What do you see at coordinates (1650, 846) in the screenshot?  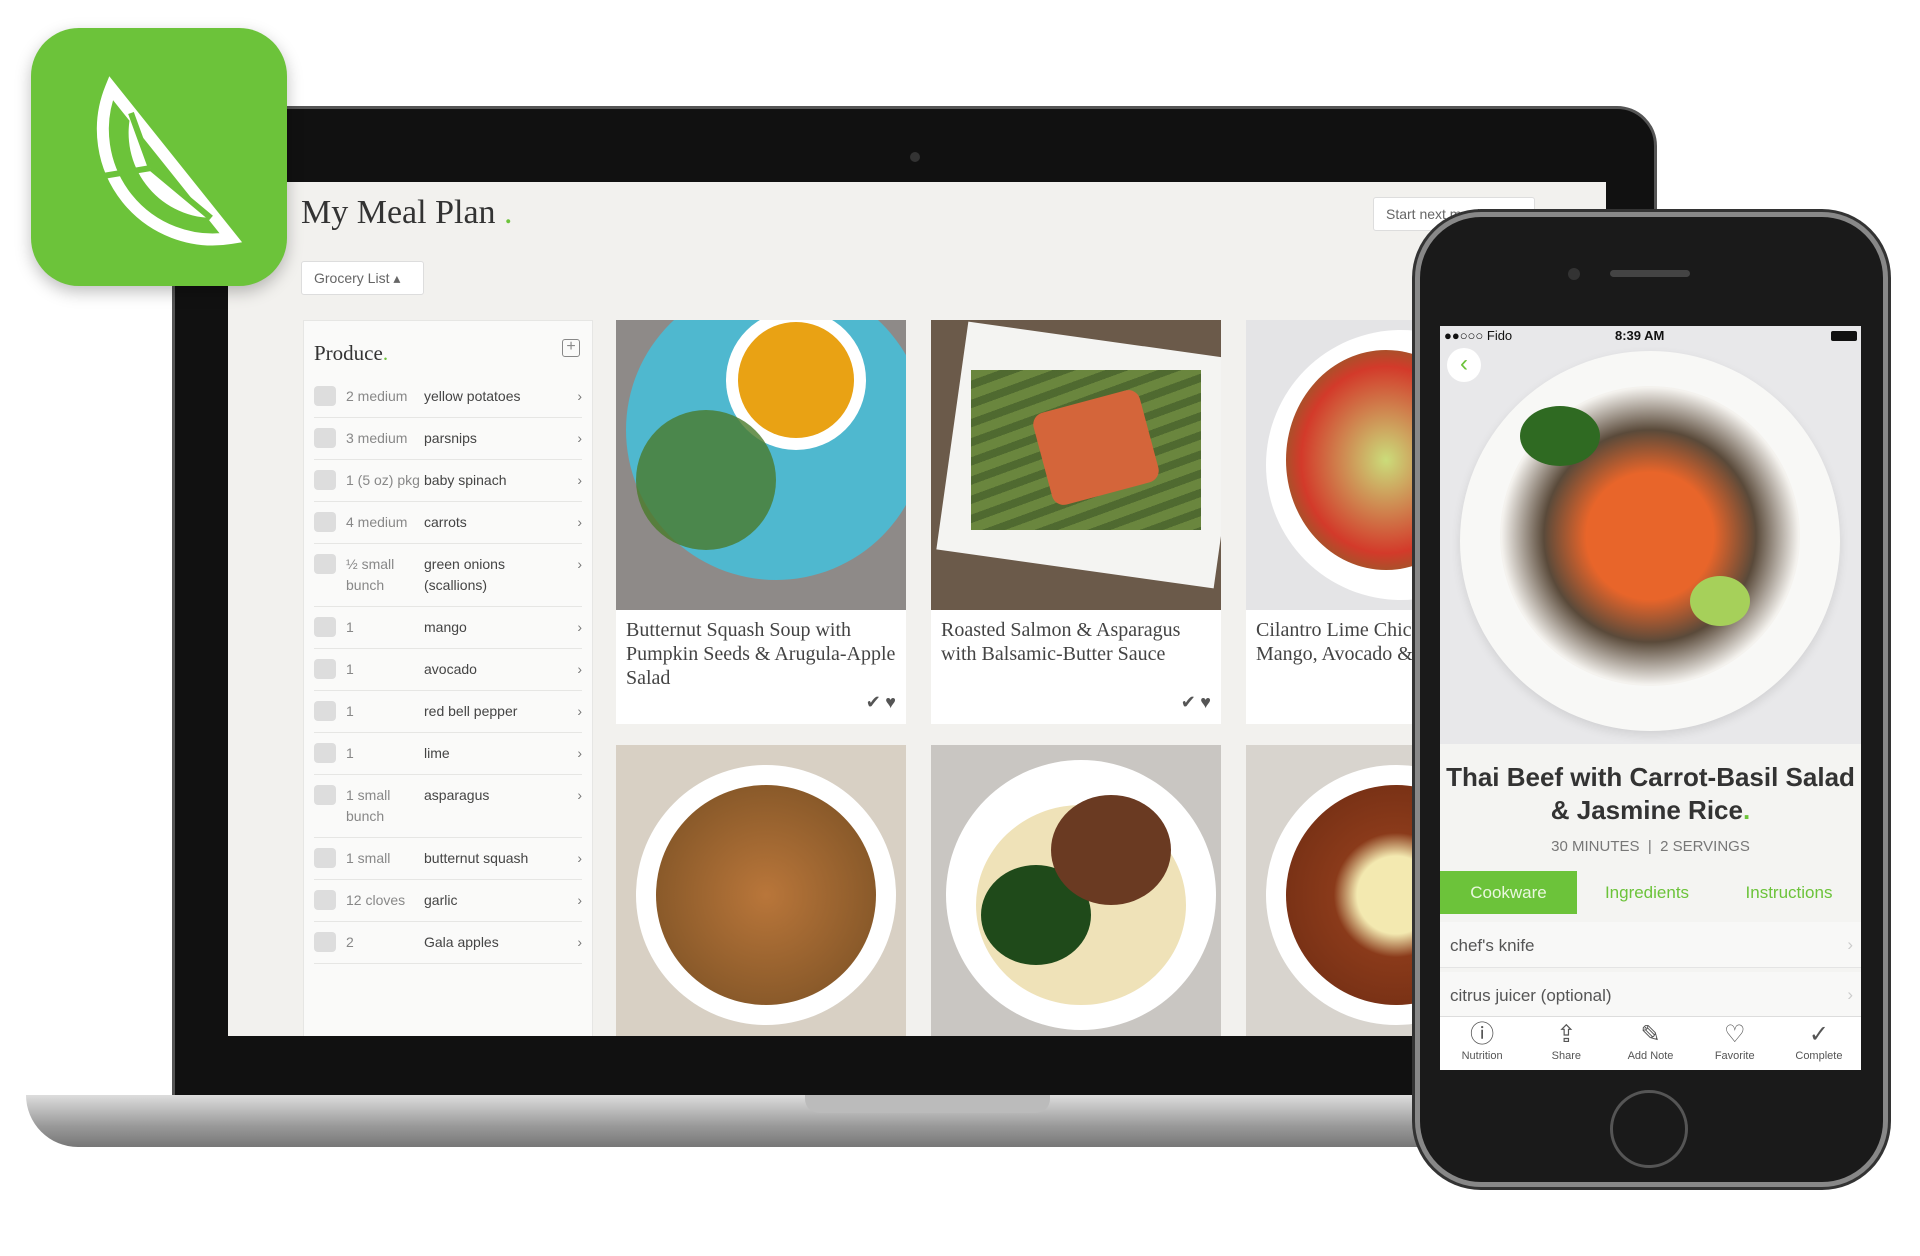 I see `recipe-meta: 30 MINUTES | 2 SERVINGS` at bounding box center [1650, 846].